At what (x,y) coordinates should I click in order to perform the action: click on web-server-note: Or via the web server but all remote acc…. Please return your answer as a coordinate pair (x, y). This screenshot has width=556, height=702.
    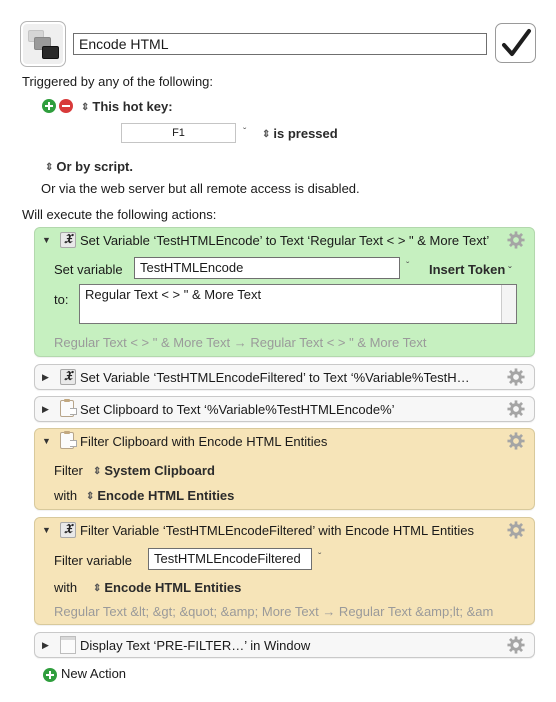
    Looking at the image, I should click on (200, 188).